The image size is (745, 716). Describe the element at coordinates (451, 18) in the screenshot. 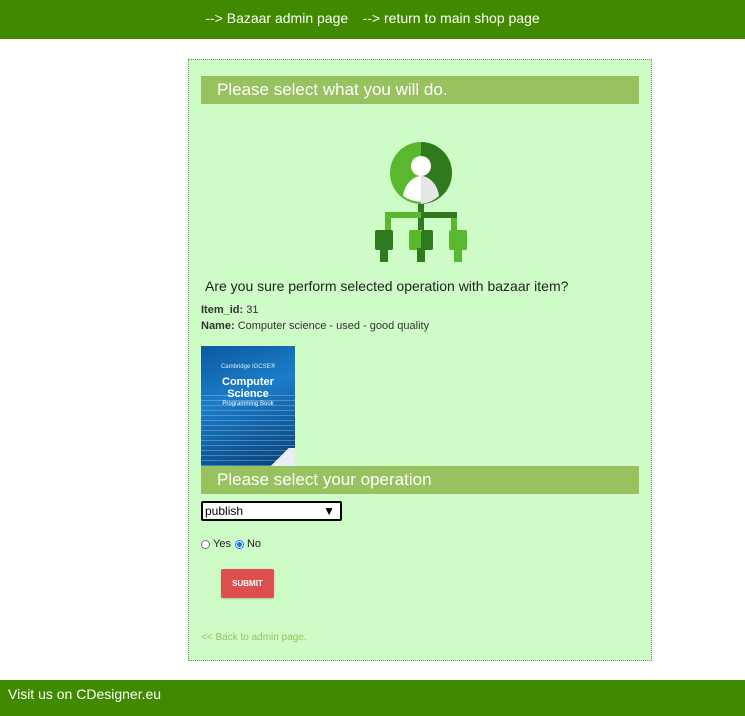

I see `main-shop-link: --> return to main shop page` at that location.